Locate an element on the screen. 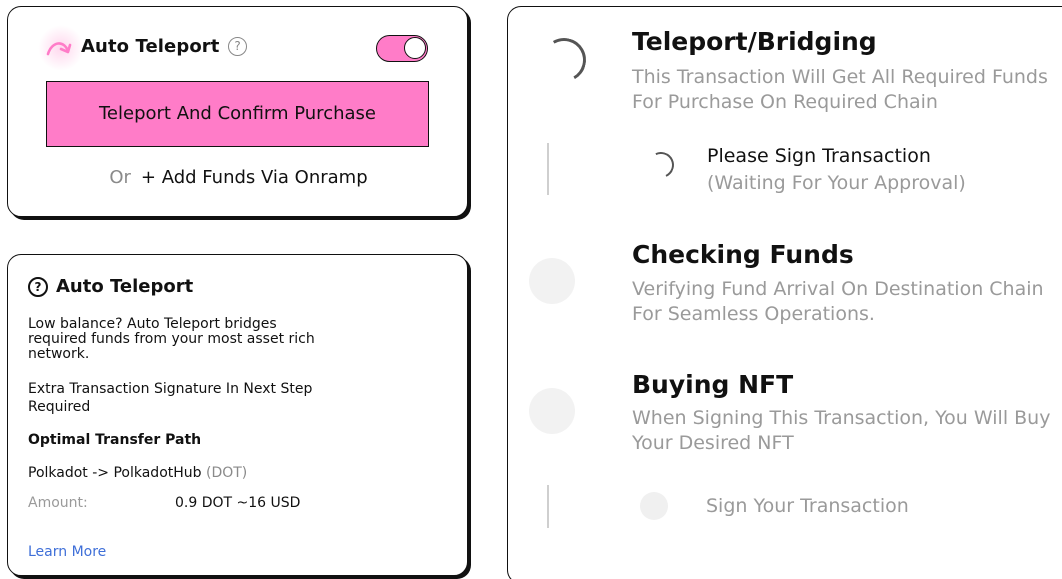  learn-more-link: Learn More is located at coordinates (67, 552).